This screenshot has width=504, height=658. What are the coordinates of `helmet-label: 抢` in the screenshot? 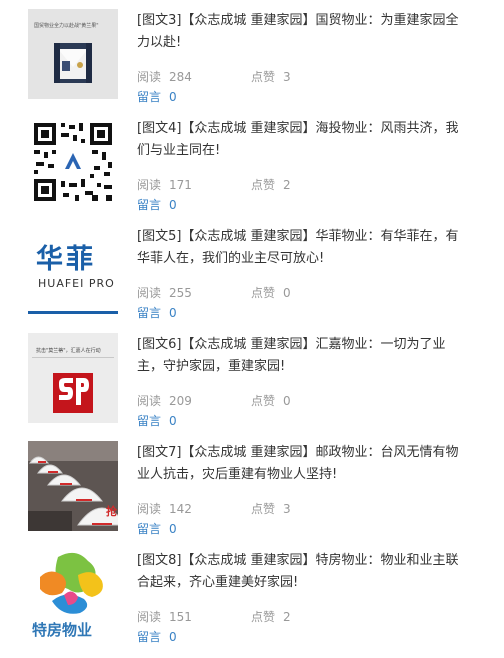 It's located at (111, 511).